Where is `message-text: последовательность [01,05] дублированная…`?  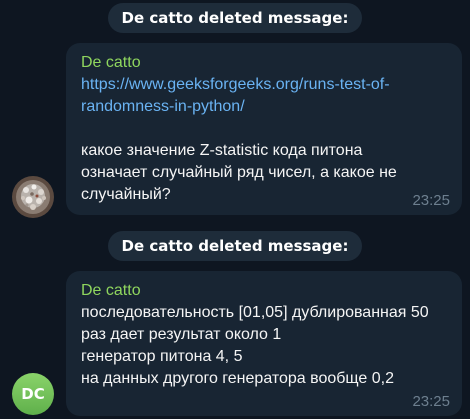
message-text: последовательность [01,05] дублированная… is located at coordinates (255, 345).